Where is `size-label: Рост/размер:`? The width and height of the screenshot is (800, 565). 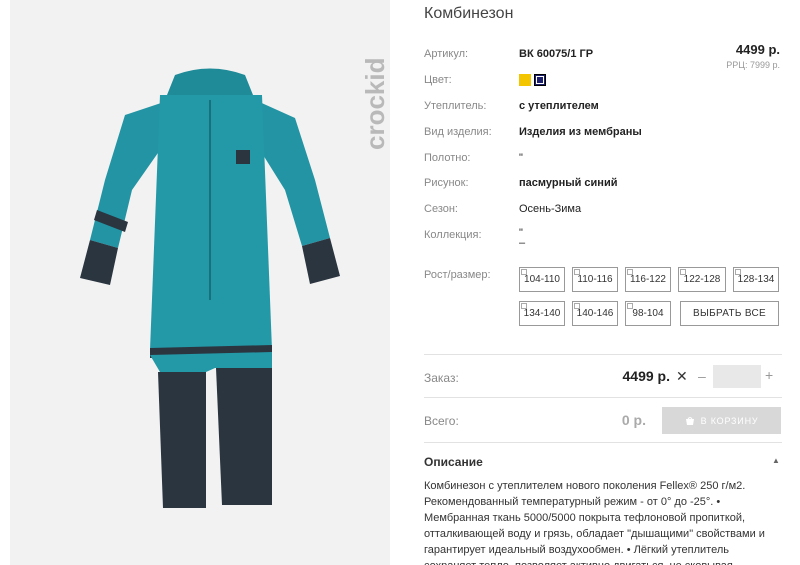
size-label: Рост/размер: is located at coordinates (457, 275).